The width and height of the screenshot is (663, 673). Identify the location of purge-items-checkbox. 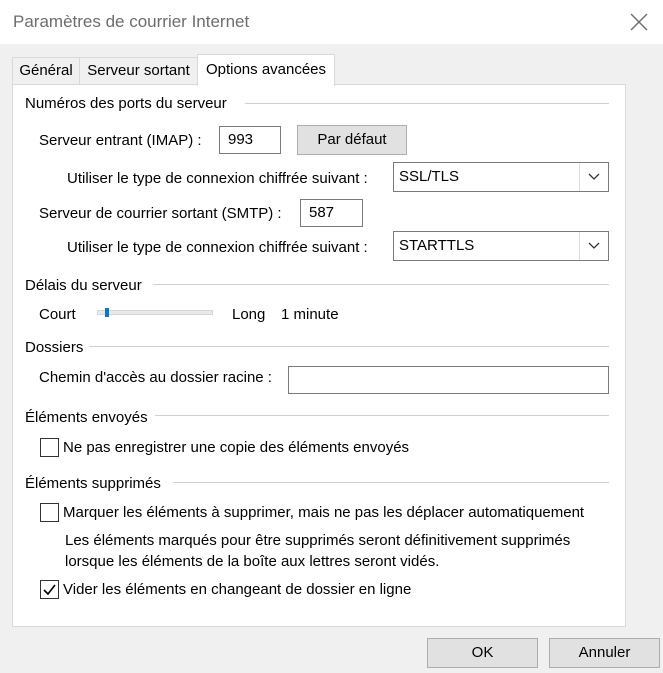
(49, 589).